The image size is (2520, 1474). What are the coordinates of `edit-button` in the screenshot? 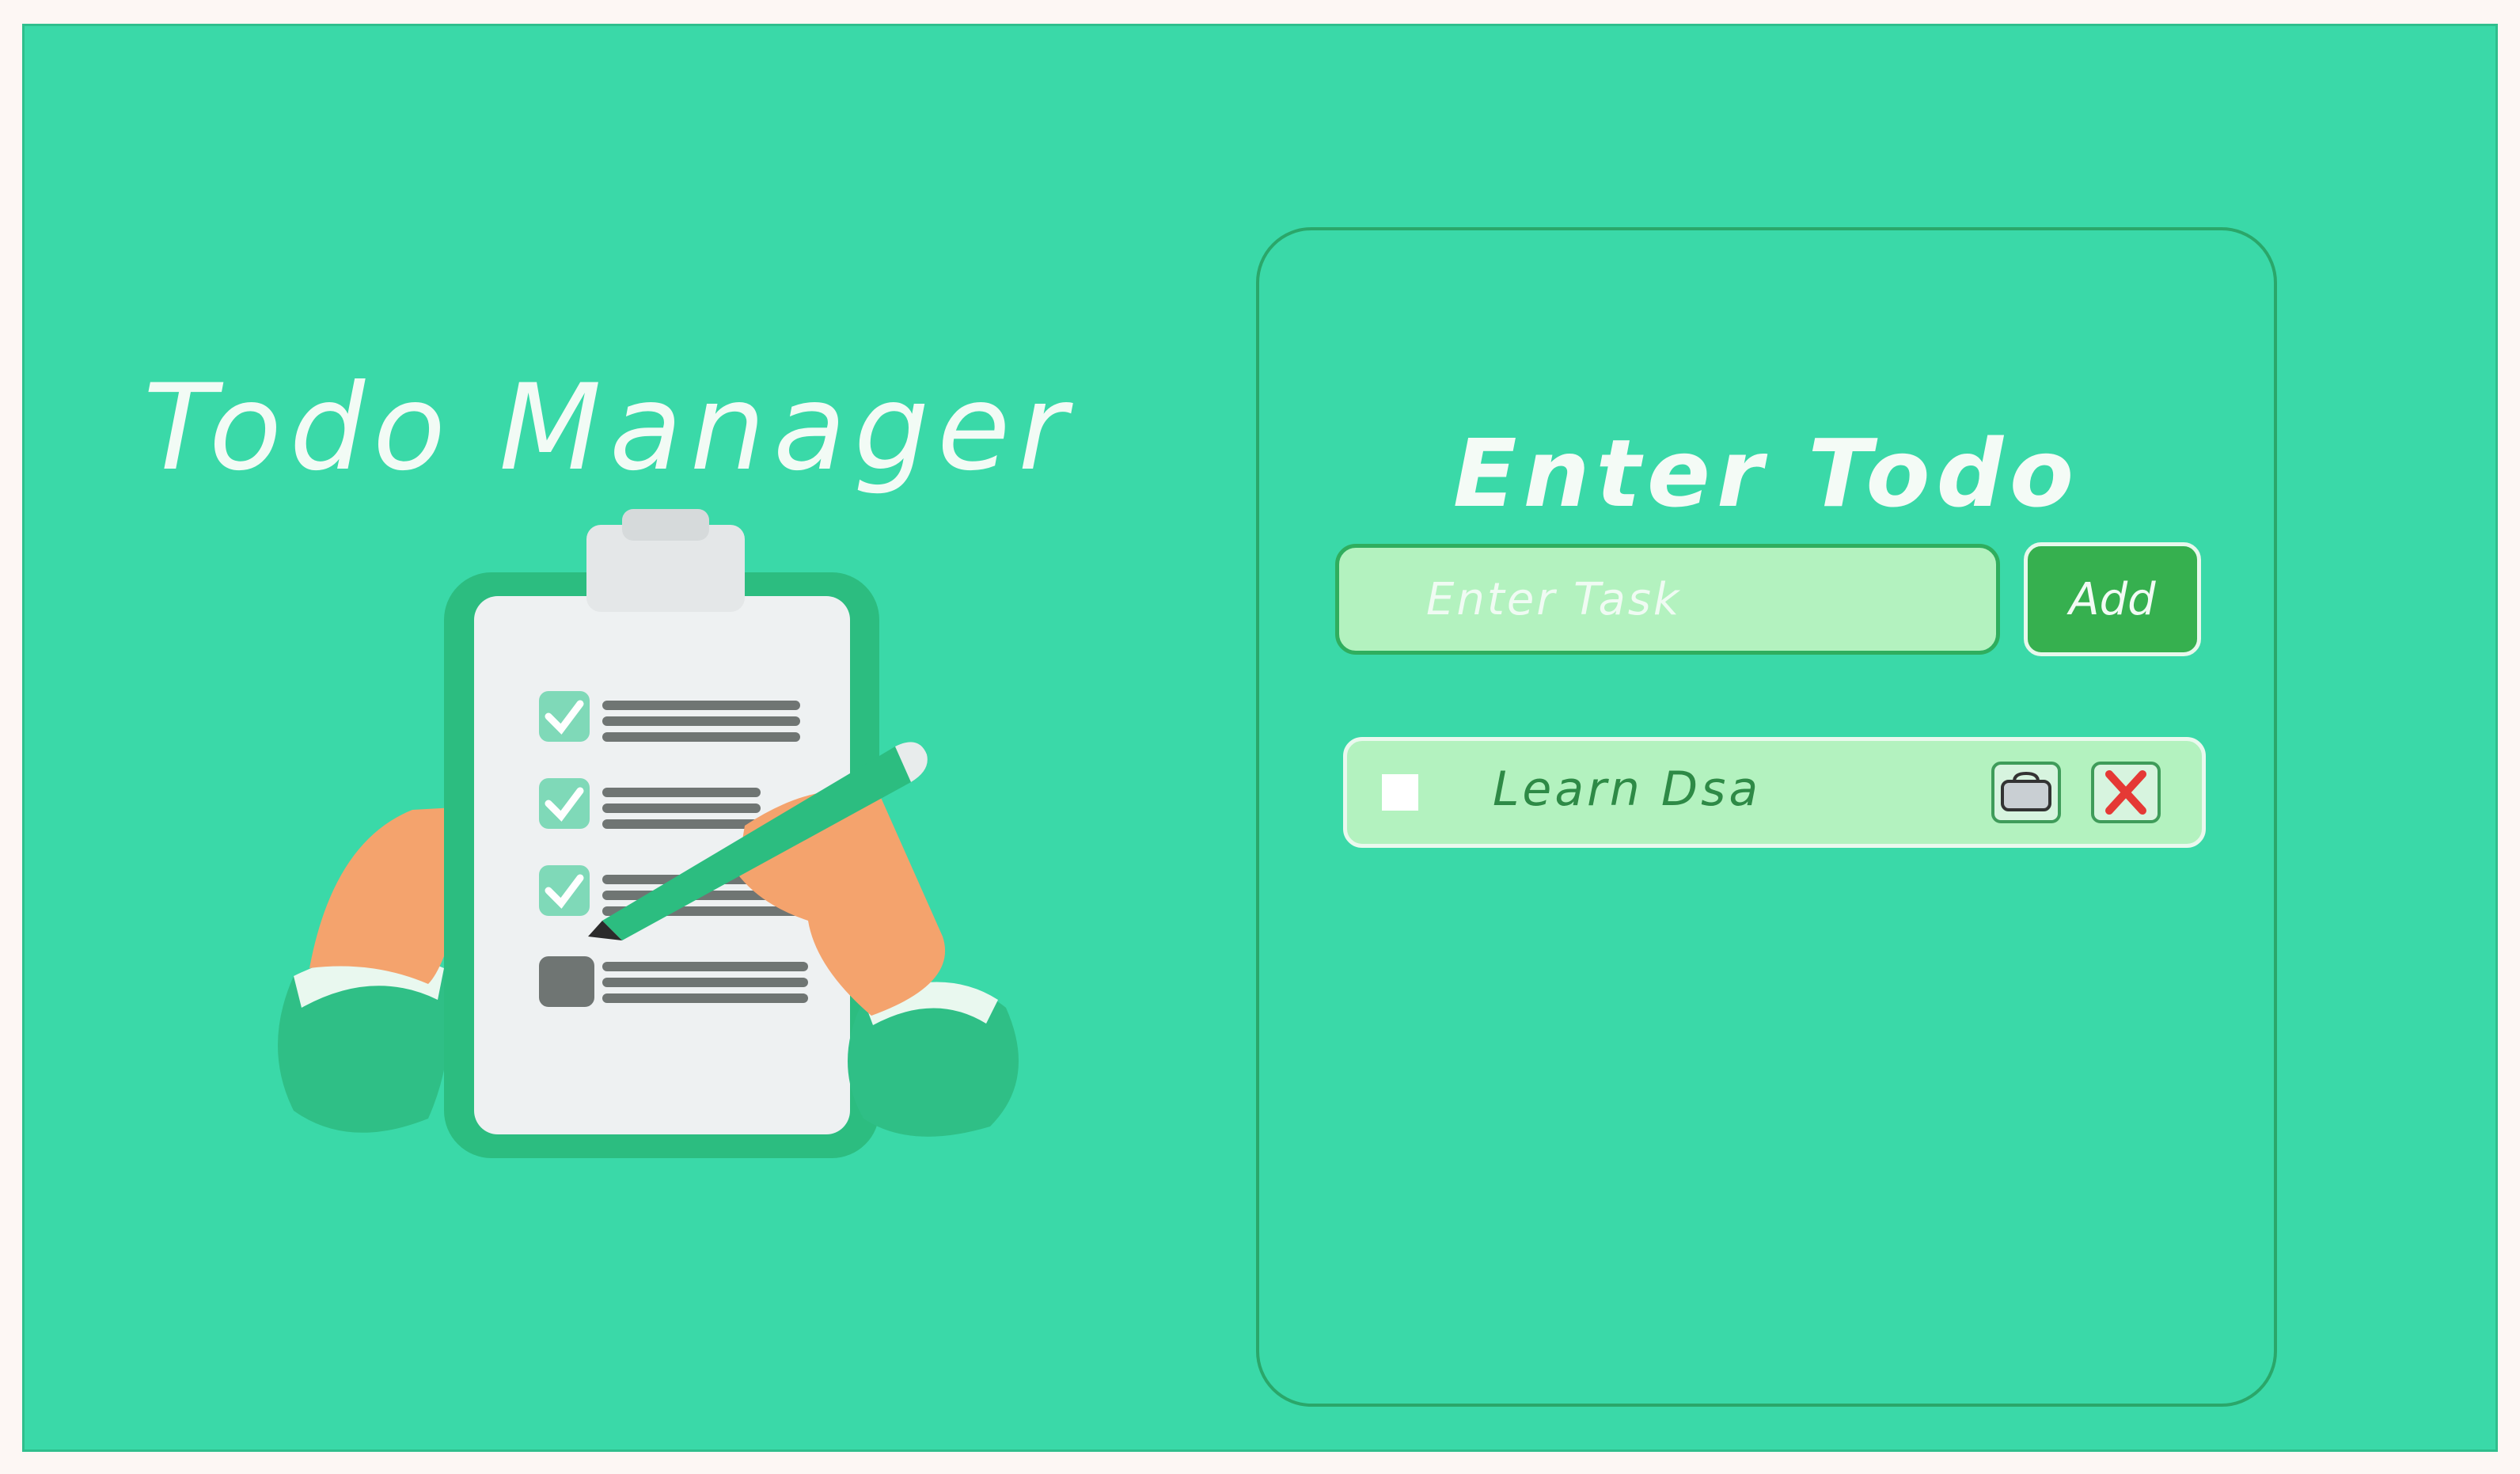 It's located at (2026, 792).